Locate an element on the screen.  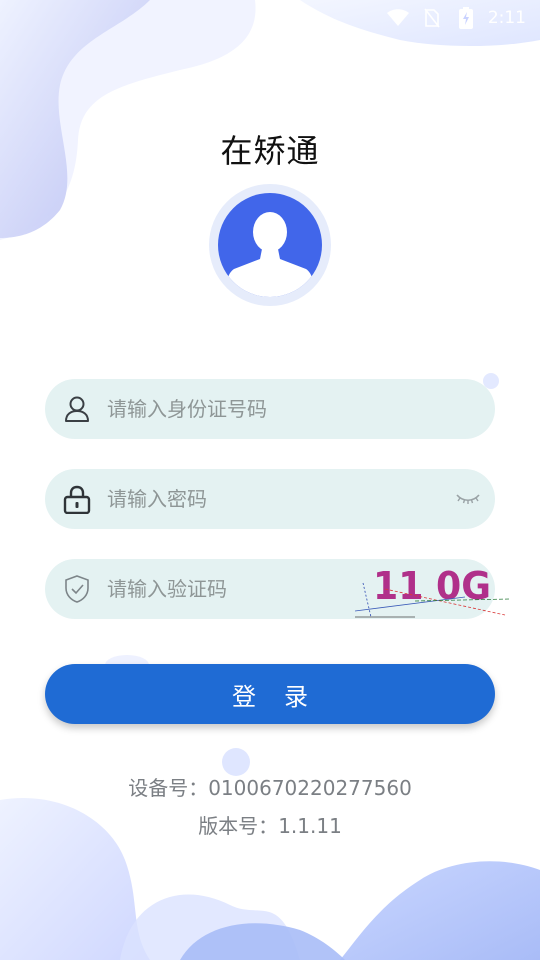
id-number-input is located at coordinates (247, 409).